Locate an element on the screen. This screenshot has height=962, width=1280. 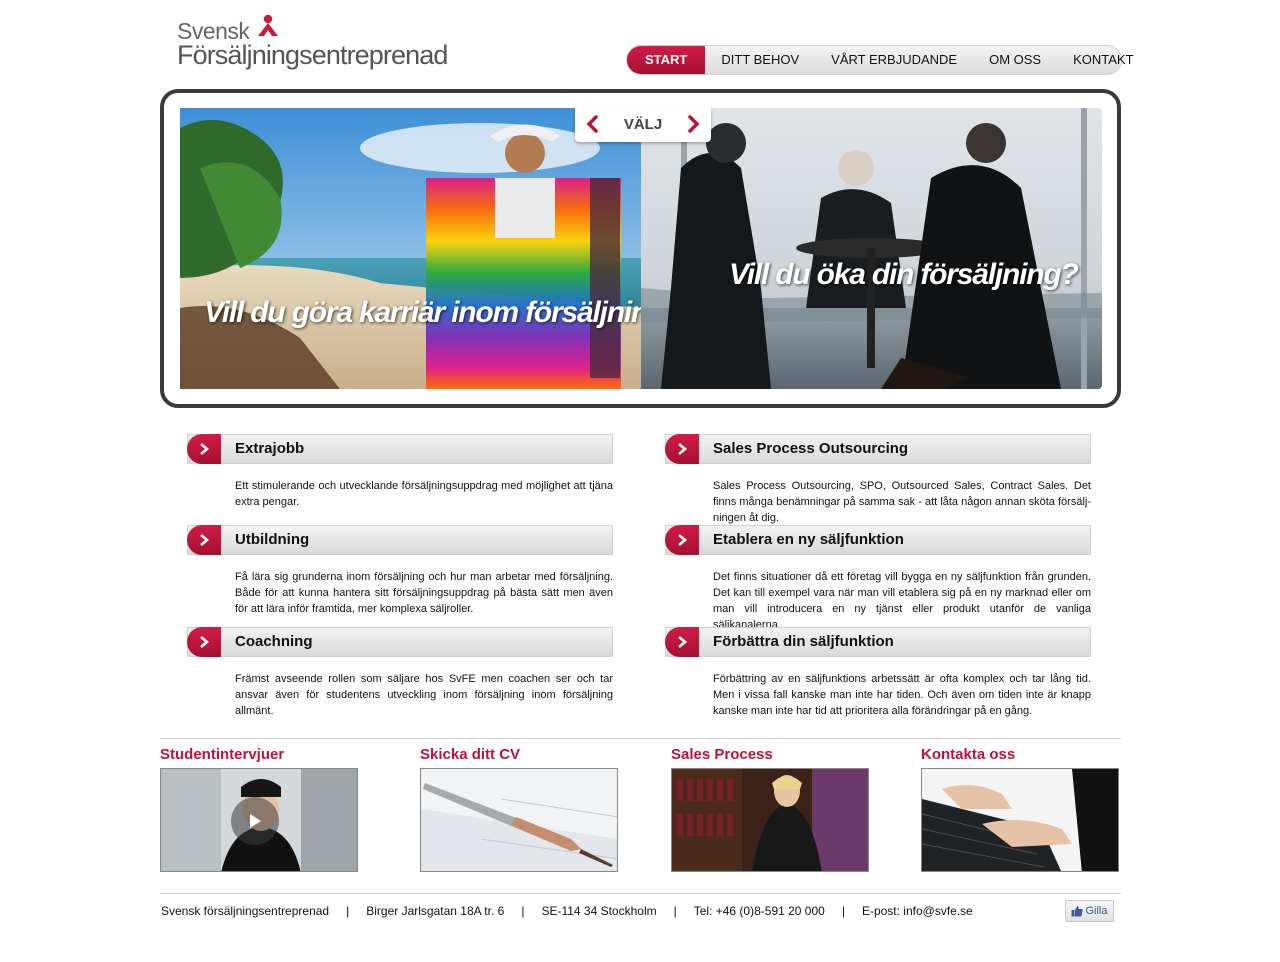
business-meeting-image is located at coordinates (871, 248).